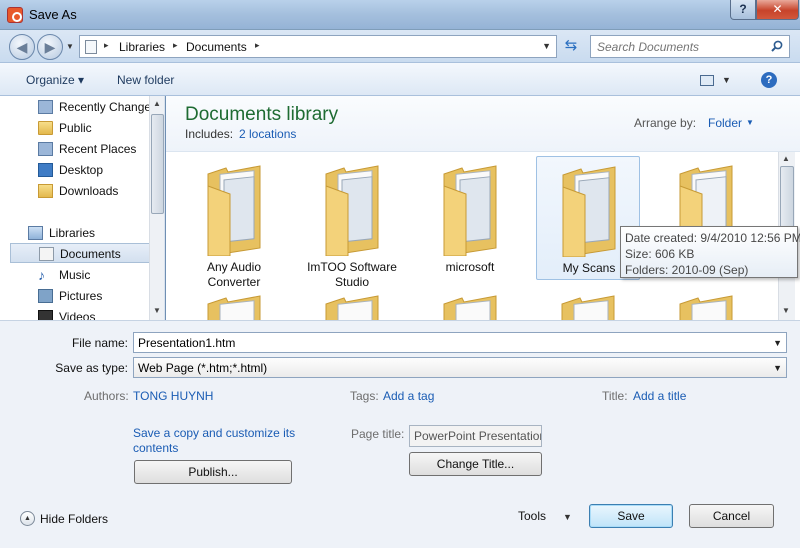 Image resolution: width=800 pixels, height=548 pixels. I want to click on nav-item-downloads: Downloads, so click(80, 191).